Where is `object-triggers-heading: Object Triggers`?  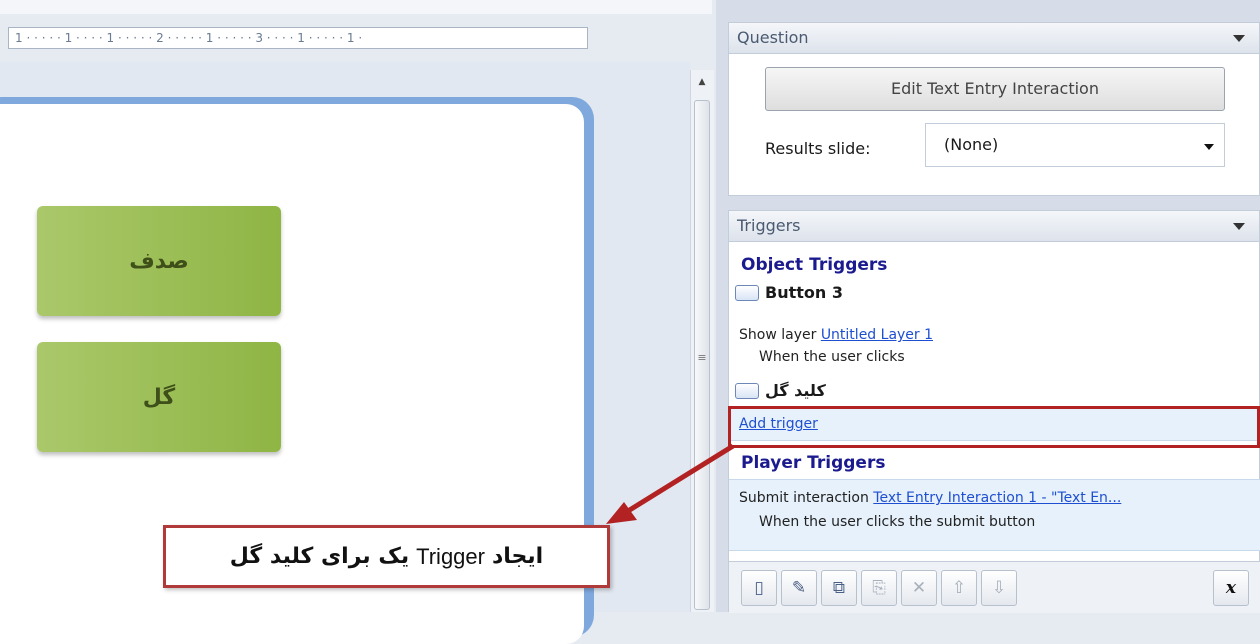
object-triggers-heading: Object Triggers is located at coordinates (814, 265).